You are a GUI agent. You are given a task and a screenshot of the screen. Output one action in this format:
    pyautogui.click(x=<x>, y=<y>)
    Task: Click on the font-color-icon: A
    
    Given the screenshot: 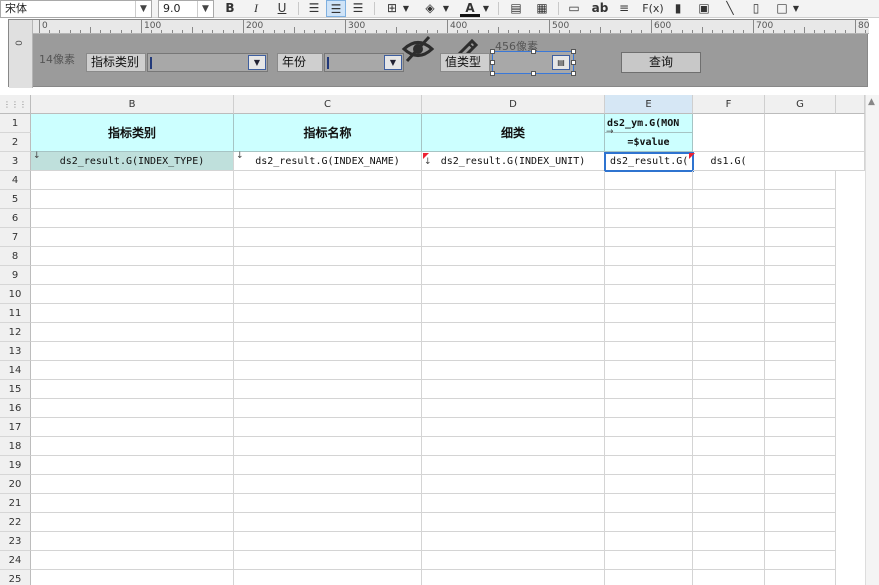 What is the action you would take?
    pyautogui.click(x=470, y=8)
    